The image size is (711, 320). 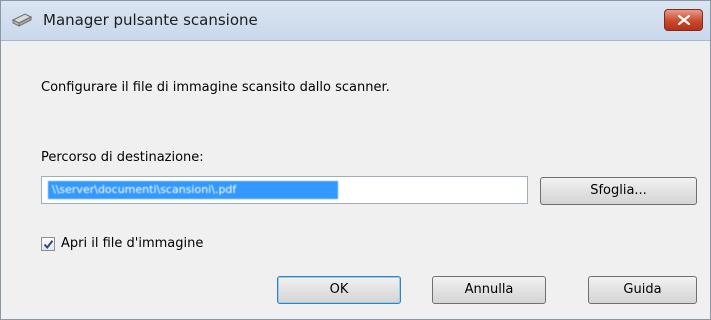 What do you see at coordinates (122, 157) in the screenshot?
I see `destination-label: Percorso di destinazione:` at bounding box center [122, 157].